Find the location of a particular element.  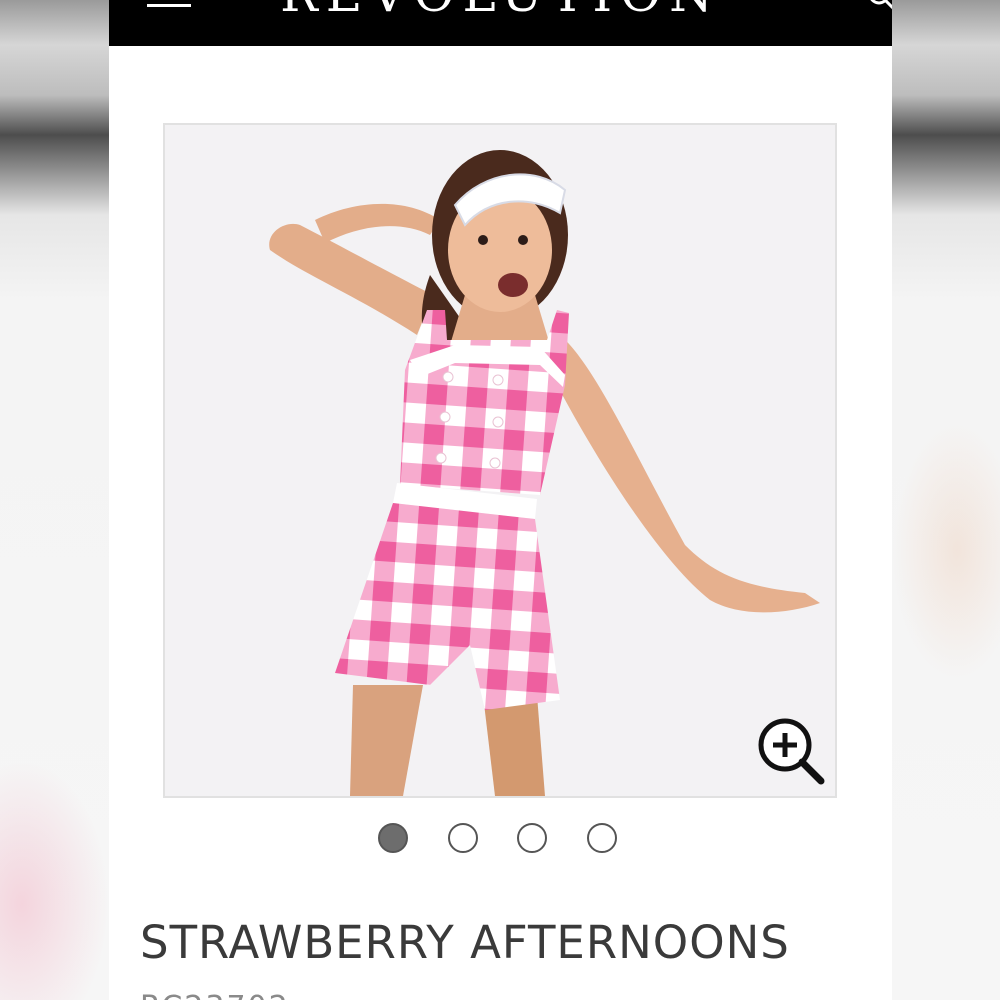

blurred-backdrop-left is located at coordinates (54, 500).